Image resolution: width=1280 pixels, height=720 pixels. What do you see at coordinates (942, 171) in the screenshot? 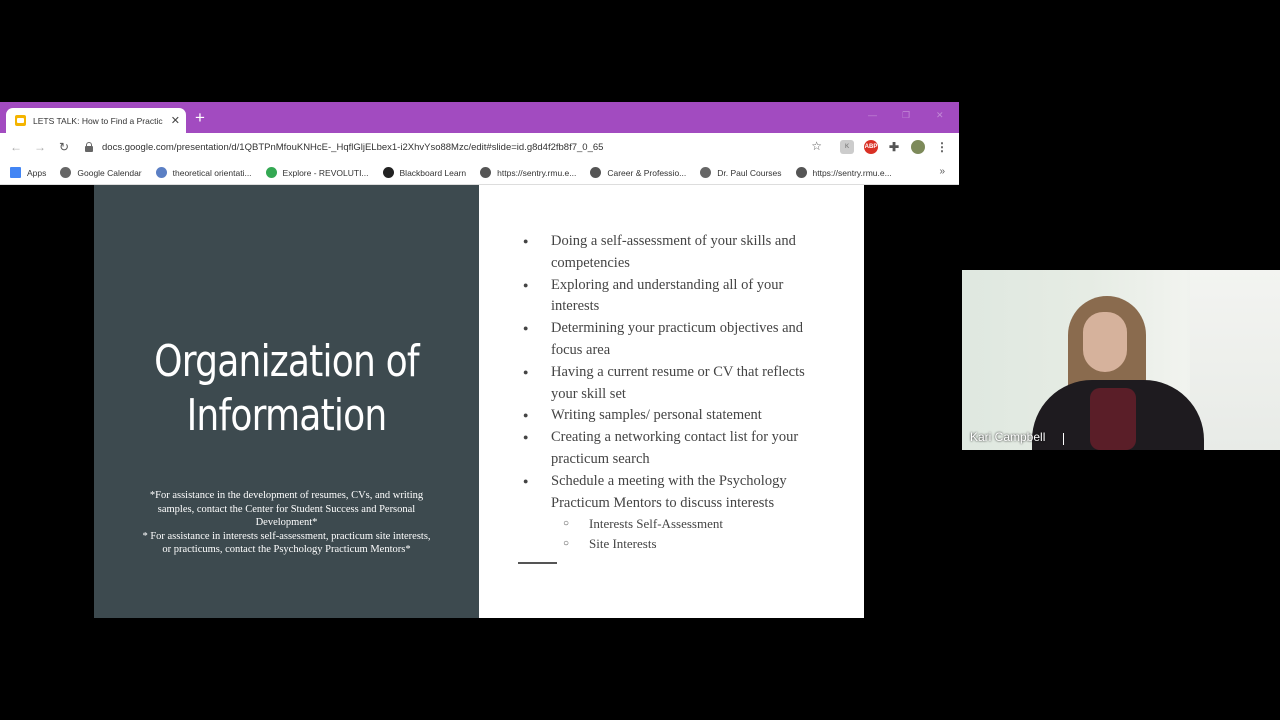
I see `bookmarks-overflow-button: »` at bounding box center [942, 171].